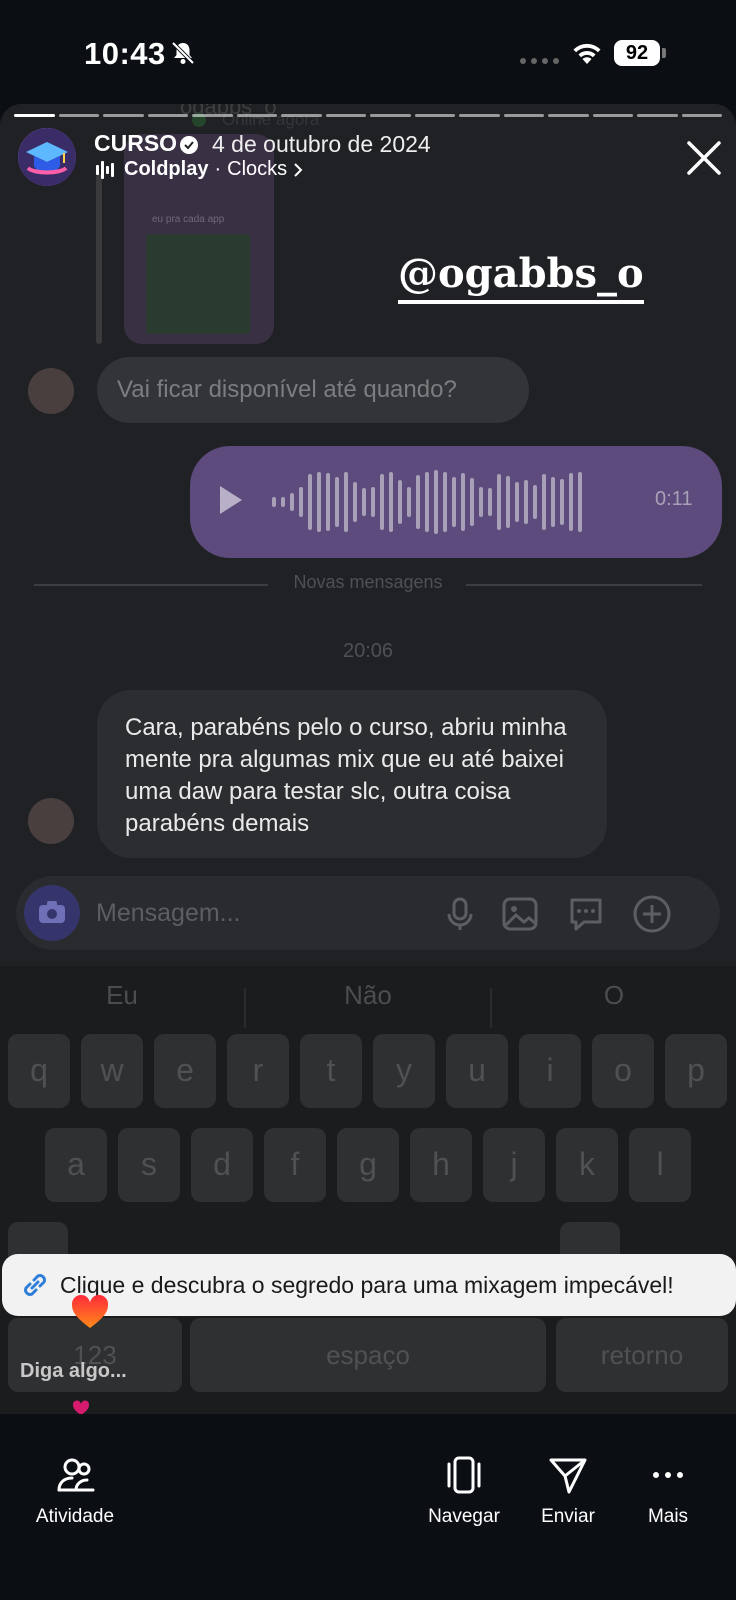 This screenshot has width=736, height=1600. I want to click on key-f: f, so click(295, 1165).